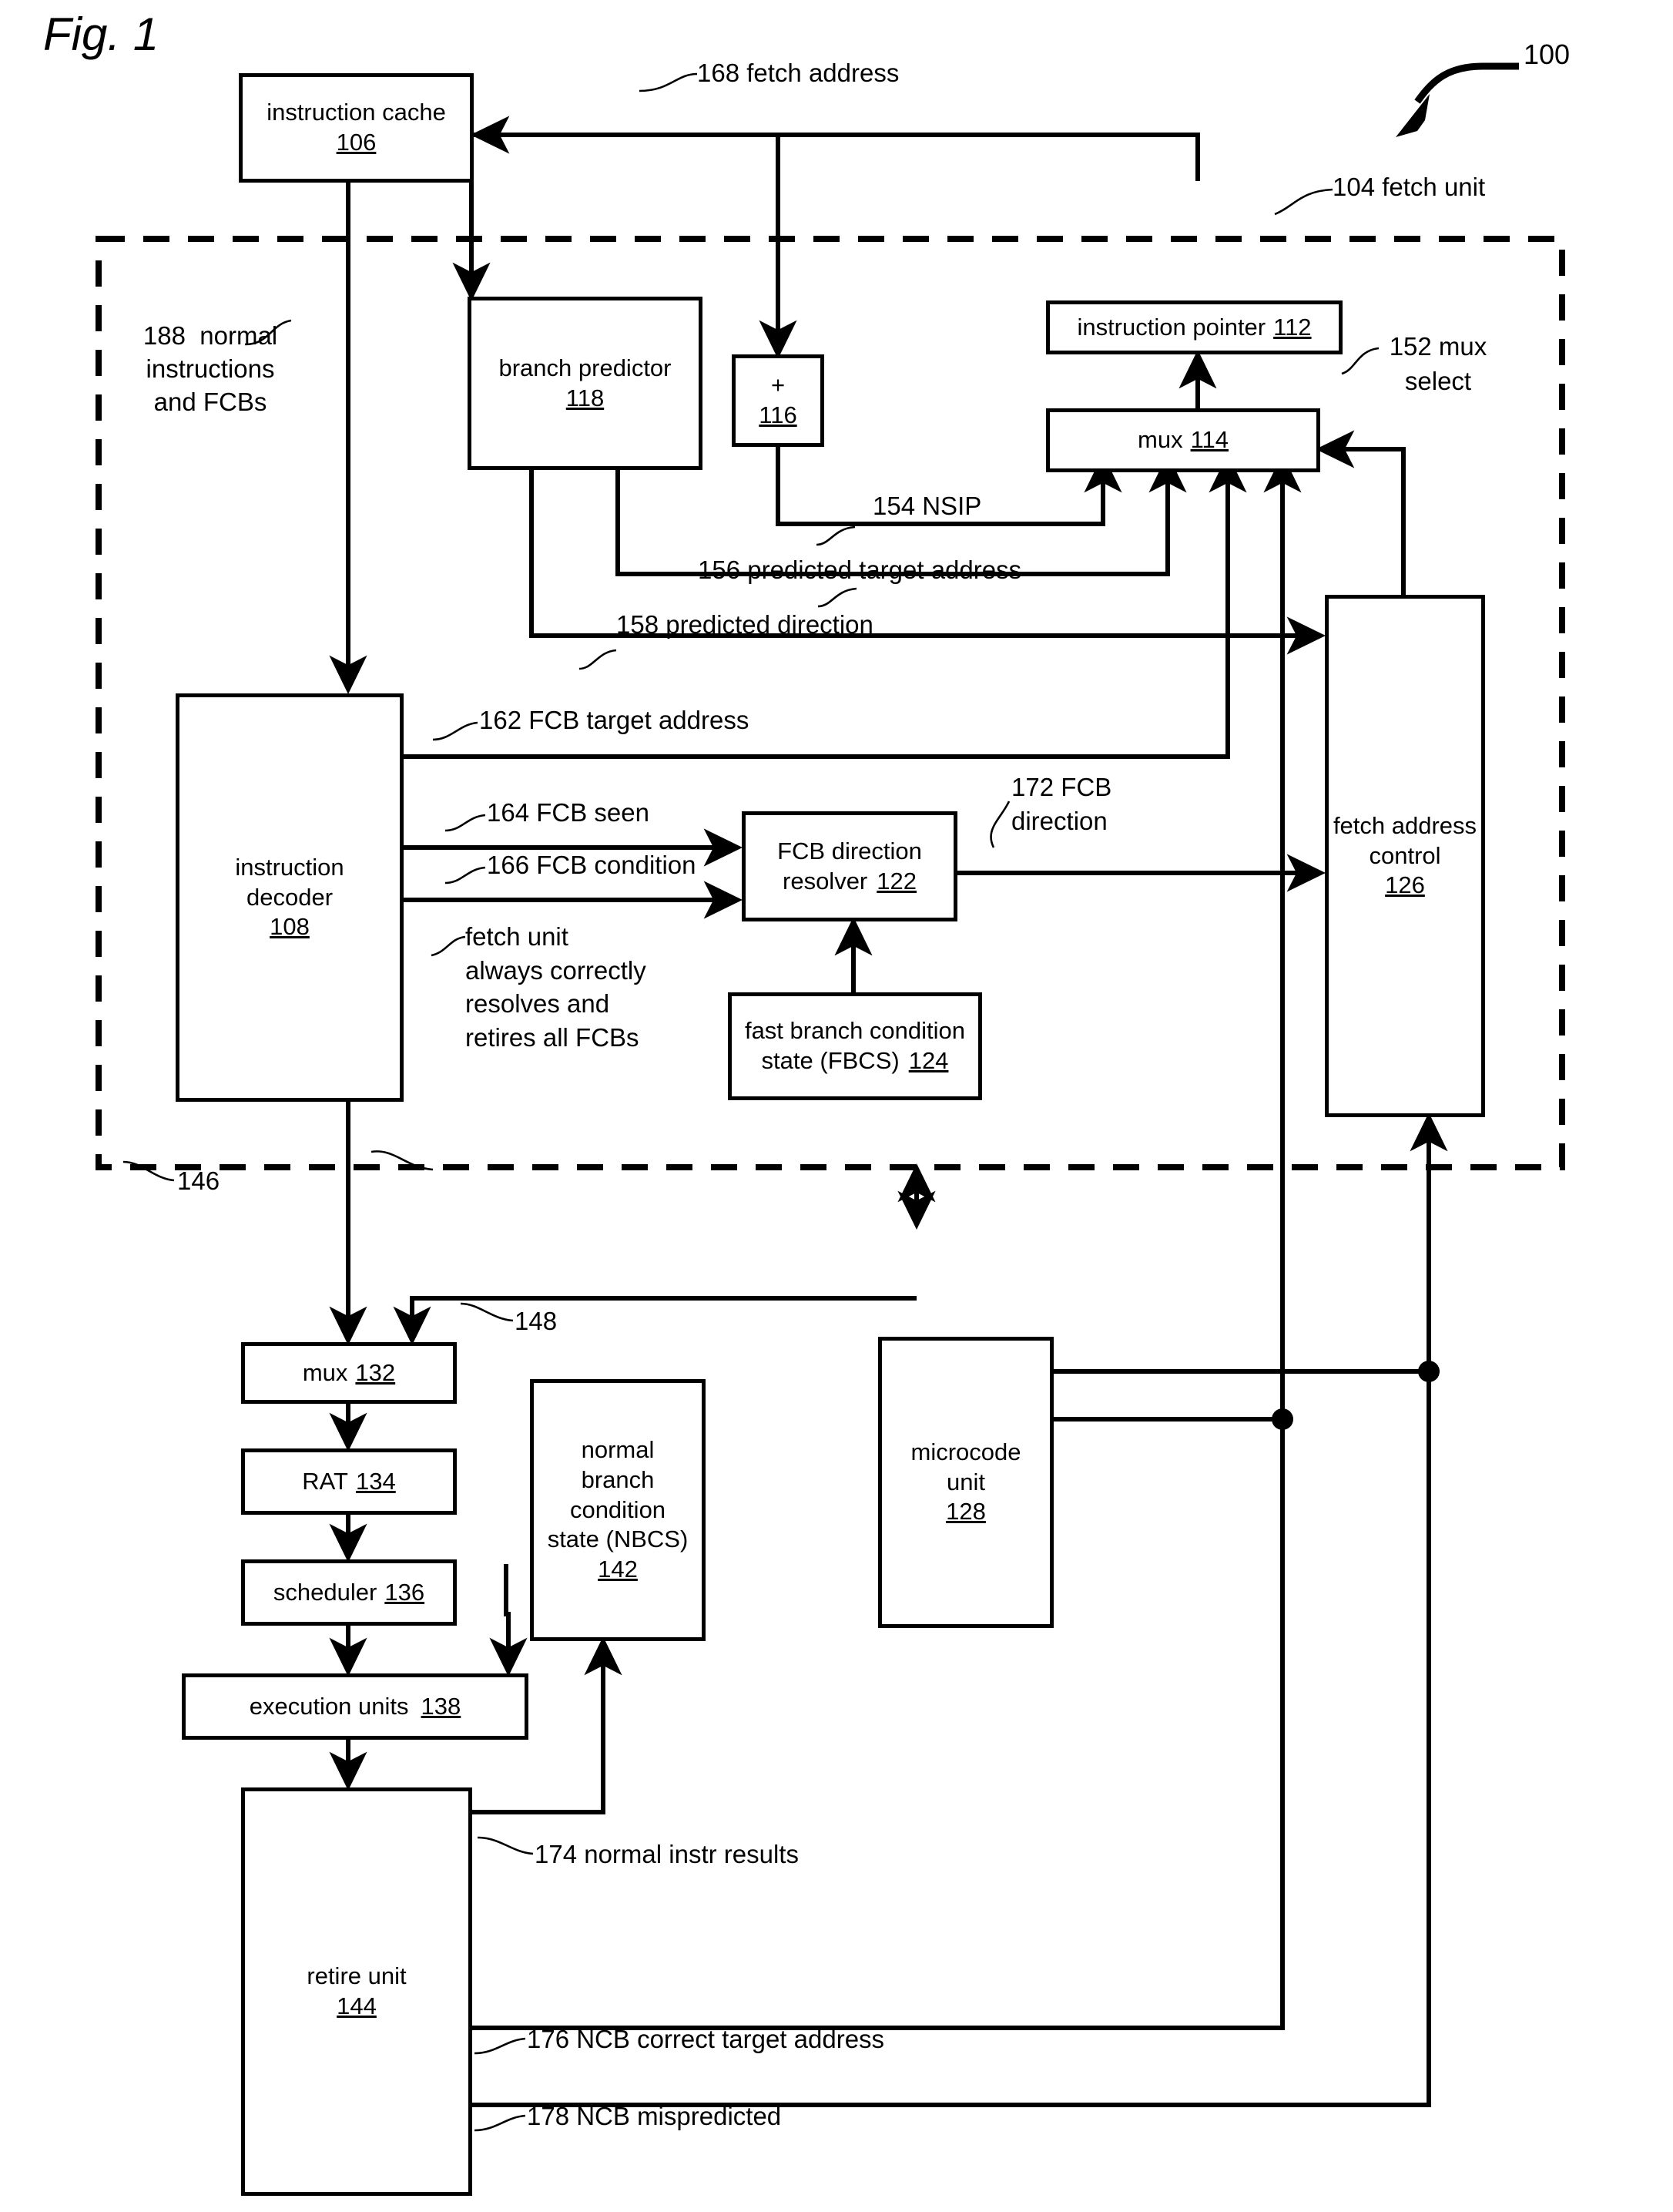 This screenshot has width=1673, height=2212. I want to click on block-adder-number: 116, so click(778, 414).